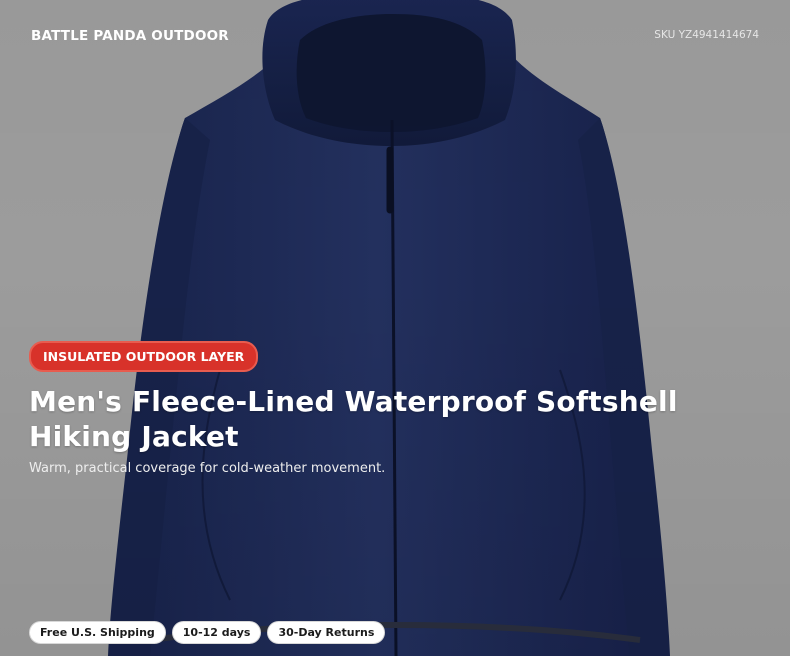 The width and height of the screenshot is (790, 656). I want to click on returns-chip: 30-Day Returns, so click(326, 632).